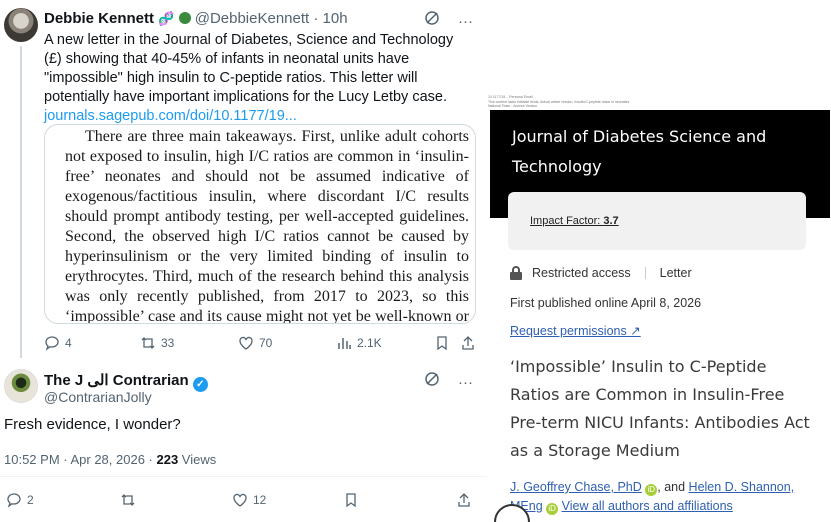 Image resolution: width=831 pixels, height=522 pixels. I want to click on publication-date: First published online April 8, 2026, so click(606, 303).